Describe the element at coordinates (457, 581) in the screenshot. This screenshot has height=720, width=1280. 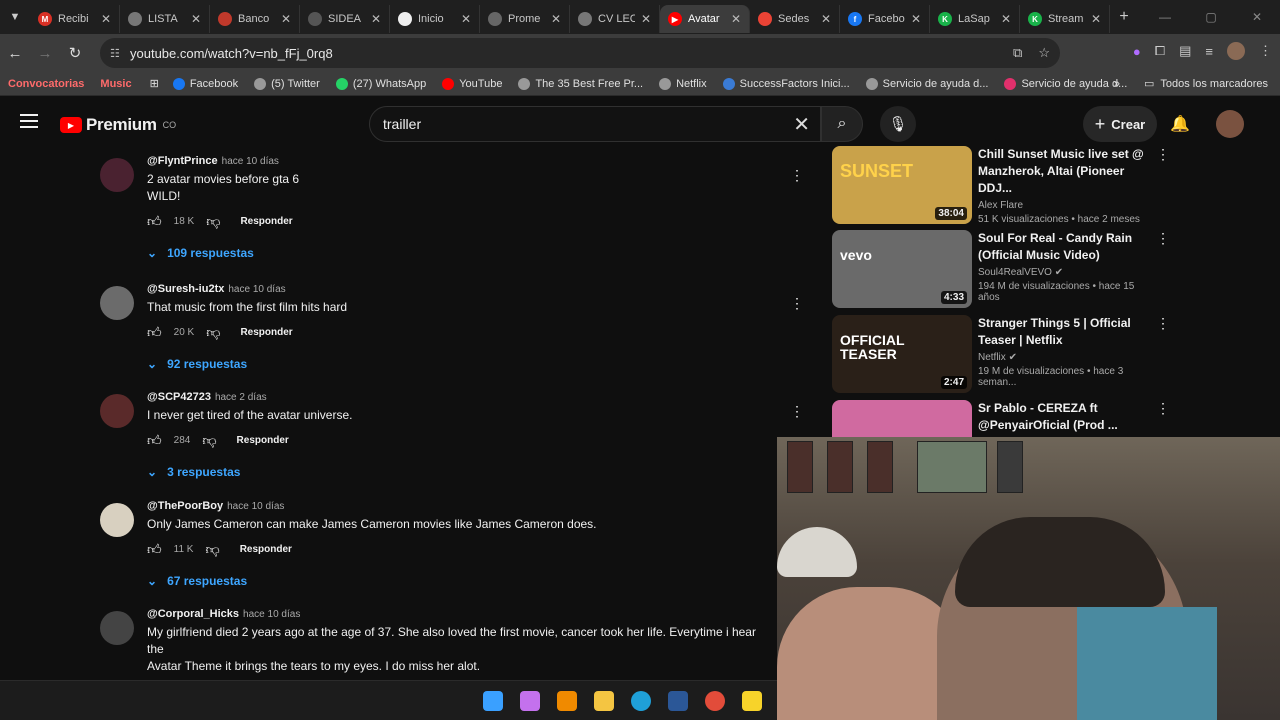
I see `replies-toggle: ⌄ 67 respuestas` at that location.